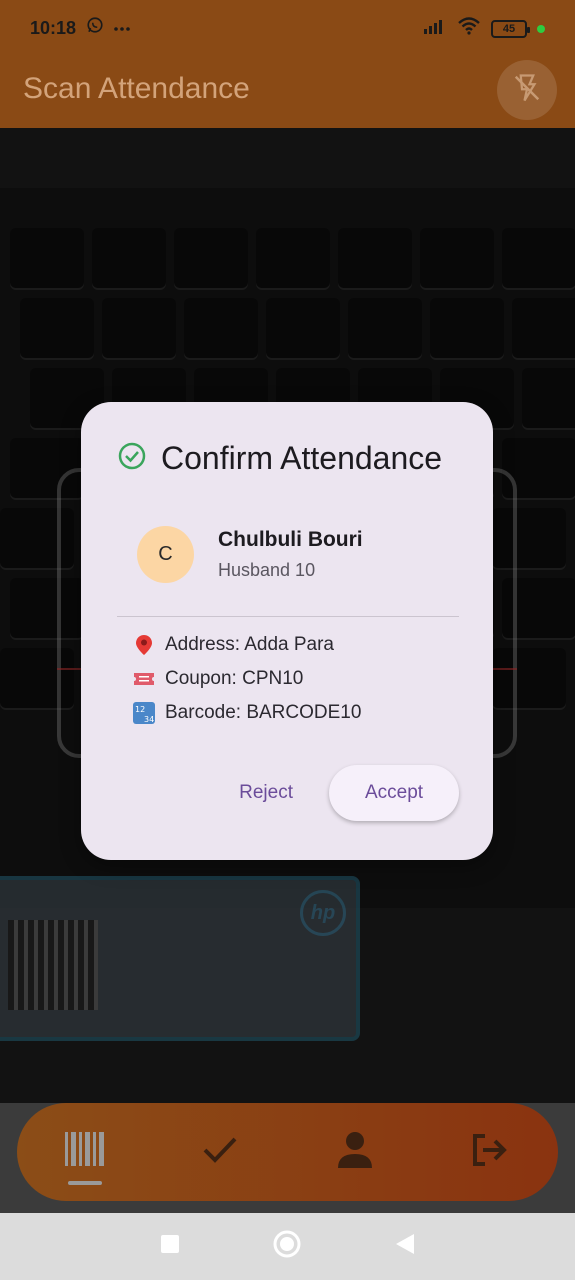  Describe the element at coordinates (140, 709) in the screenshot. I see `svg-text: 12` at that location.